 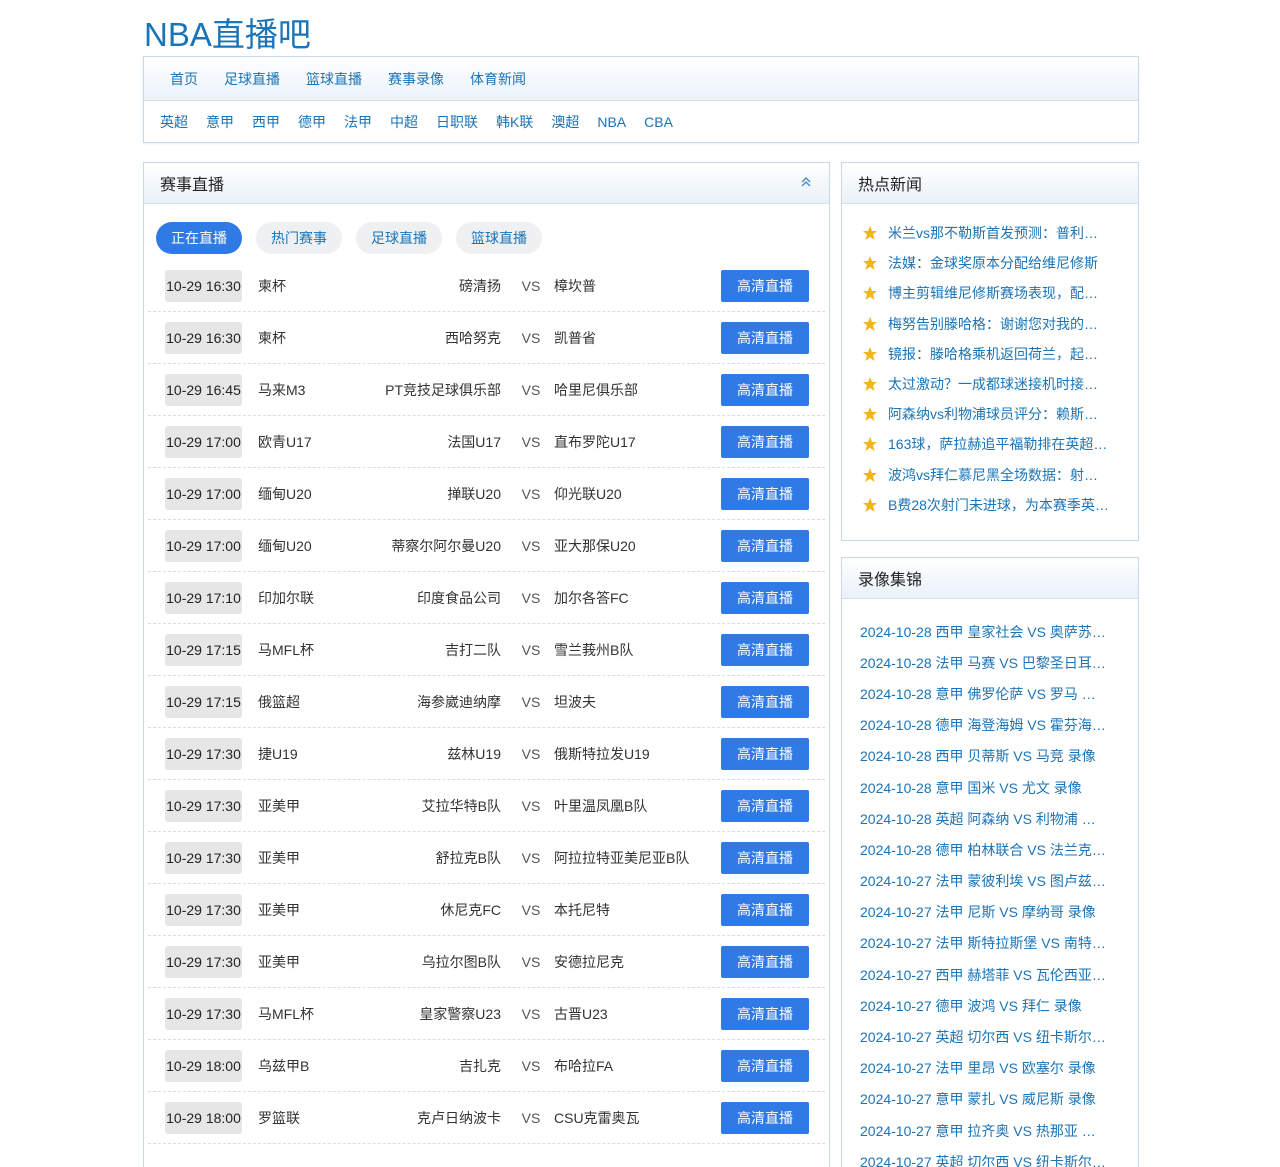 What do you see at coordinates (983, 694) in the screenshot?
I see `video-link: 2024-10-28 意甲 佛罗伦萨 VS 罗马 录像` at bounding box center [983, 694].